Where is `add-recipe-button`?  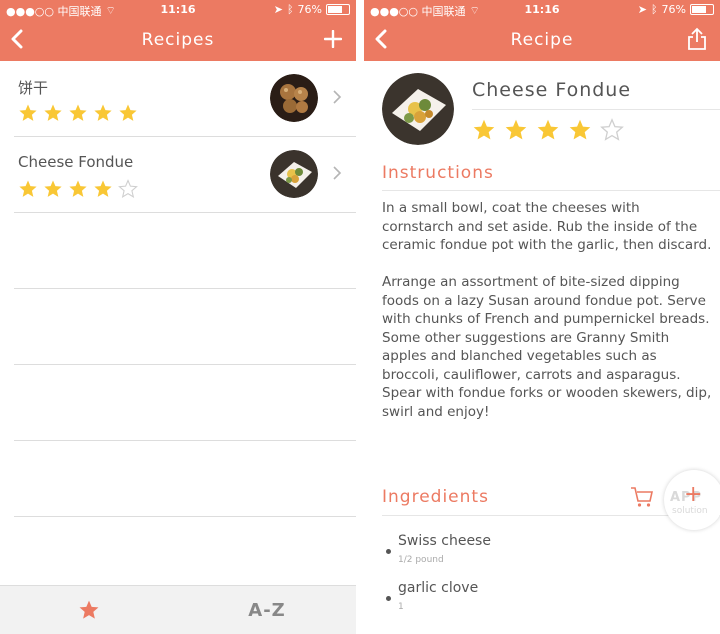 add-recipe-button is located at coordinates (333, 39).